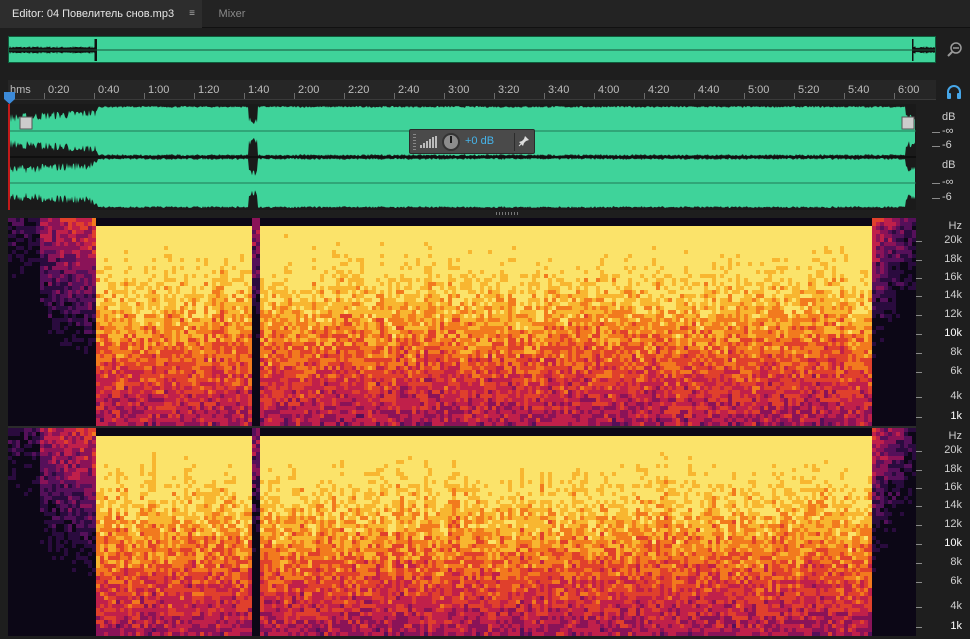  Describe the element at coordinates (524, 142) in the screenshot. I see `pin-icon` at that location.